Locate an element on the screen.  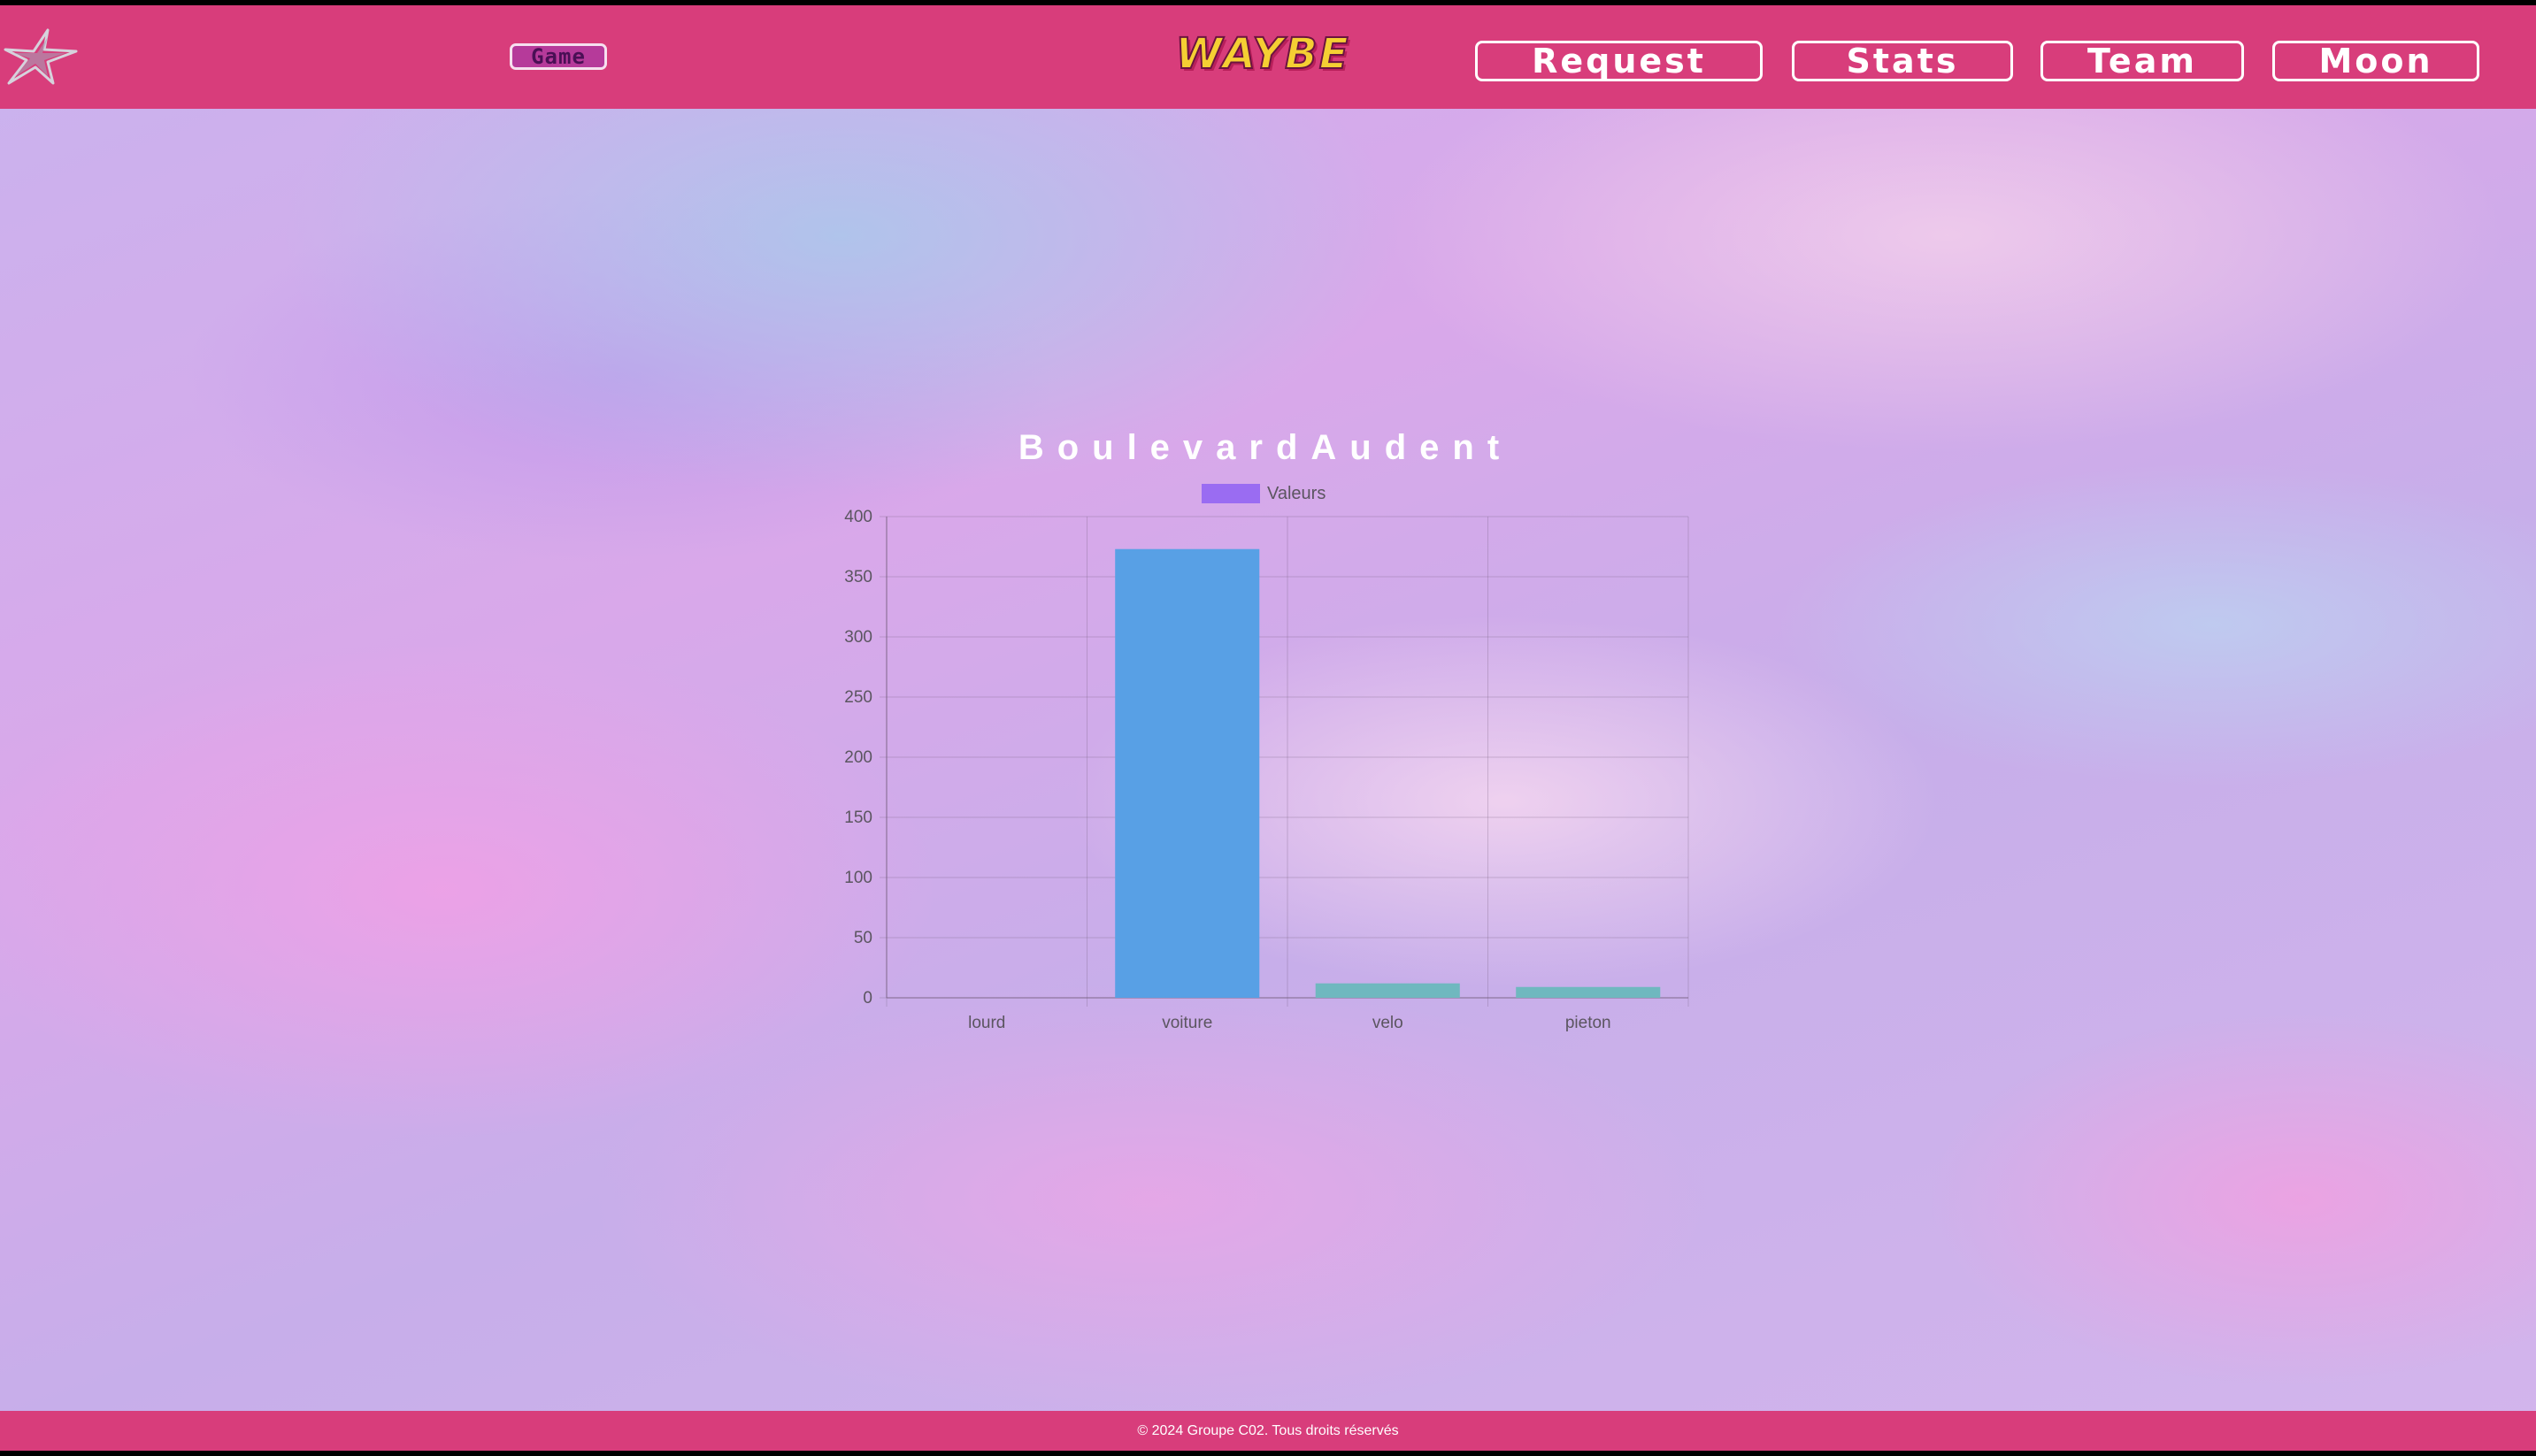
game-button: Game is located at coordinates (558, 56).